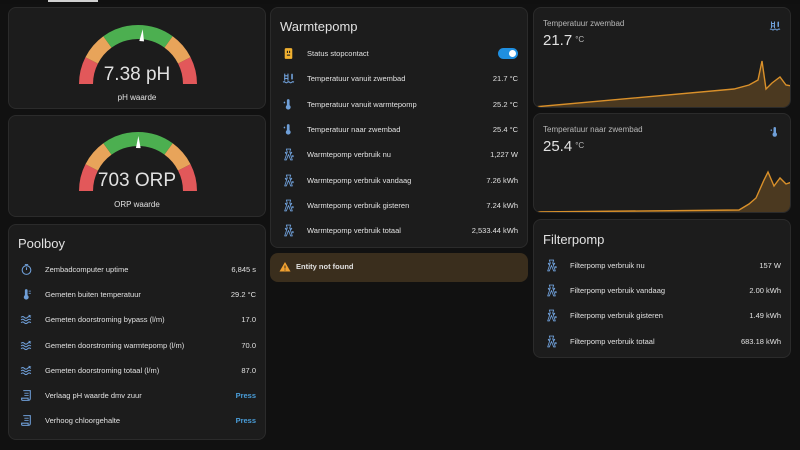 The width and height of the screenshot is (800, 450). What do you see at coordinates (765, 316) in the screenshot?
I see `entity-value: 1.49 kWh` at bounding box center [765, 316].